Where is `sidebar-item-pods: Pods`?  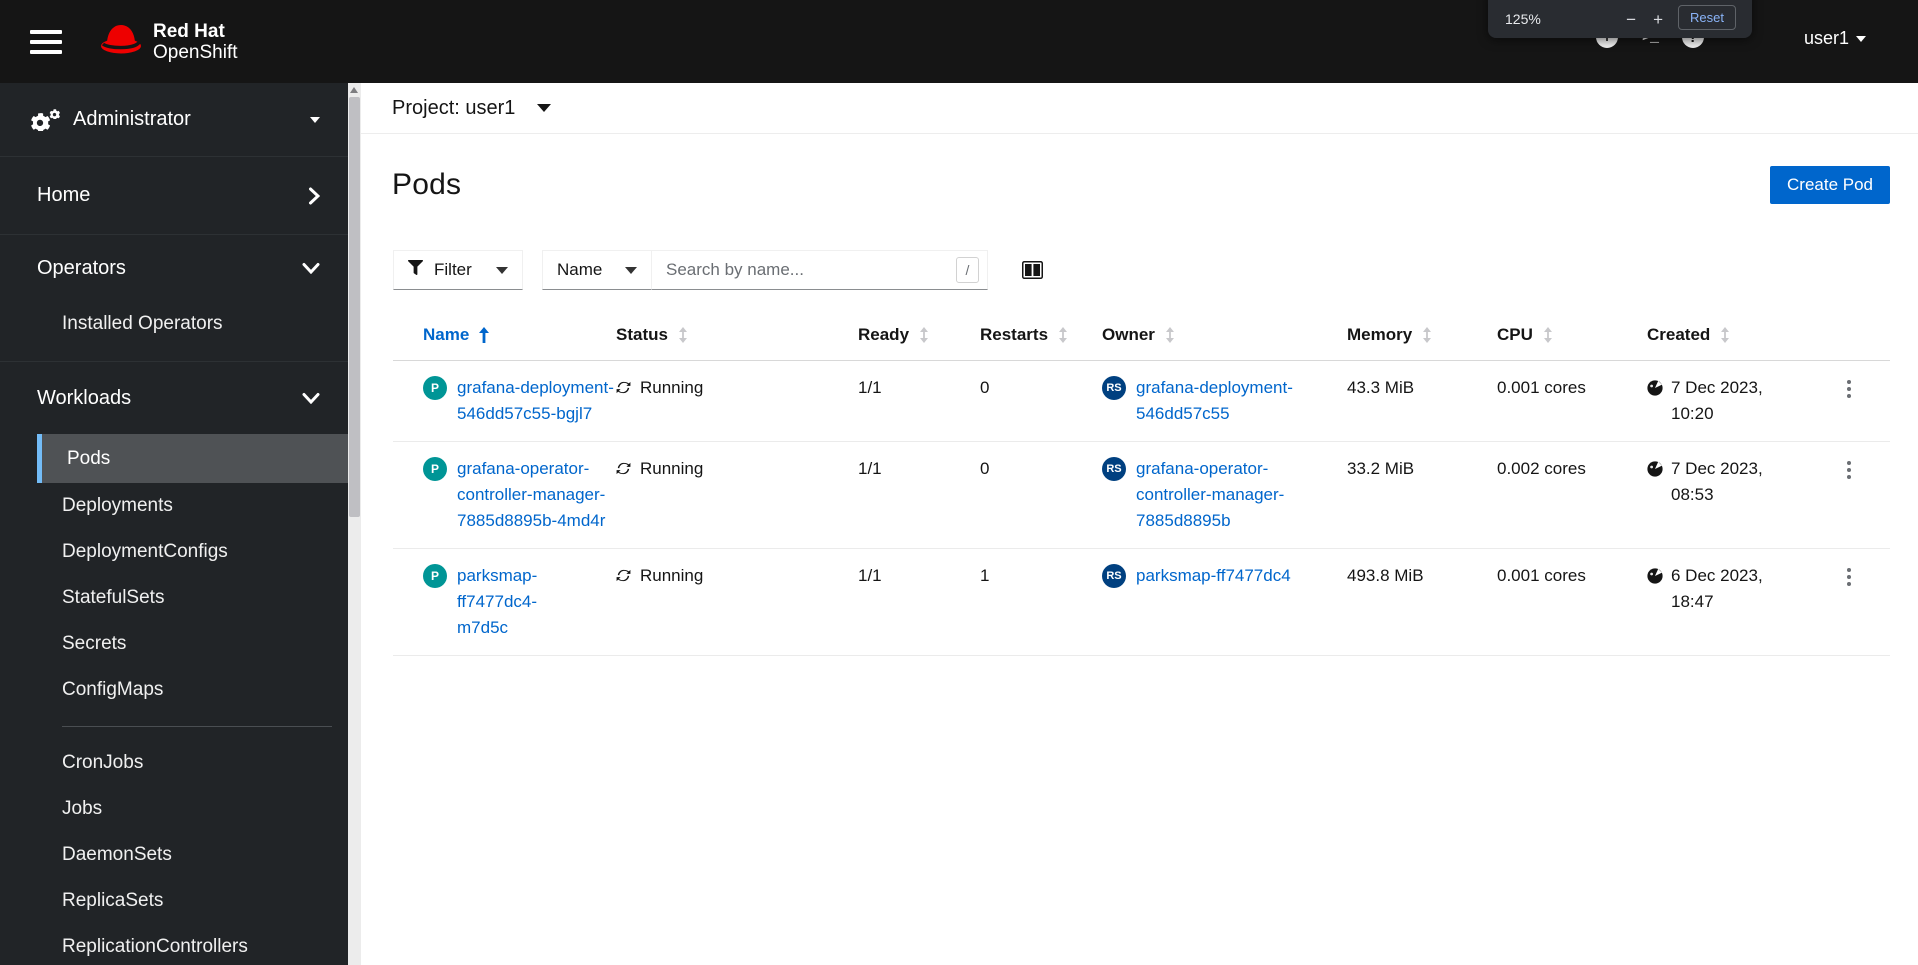
sidebar-item-pods: Pods is located at coordinates (192, 458).